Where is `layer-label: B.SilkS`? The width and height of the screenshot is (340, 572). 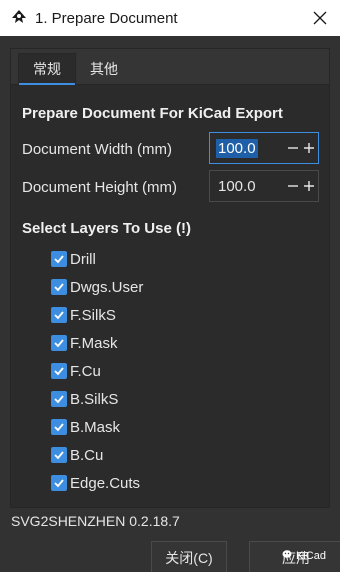
layer-label: B.SilkS is located at coordinates (94, 399).